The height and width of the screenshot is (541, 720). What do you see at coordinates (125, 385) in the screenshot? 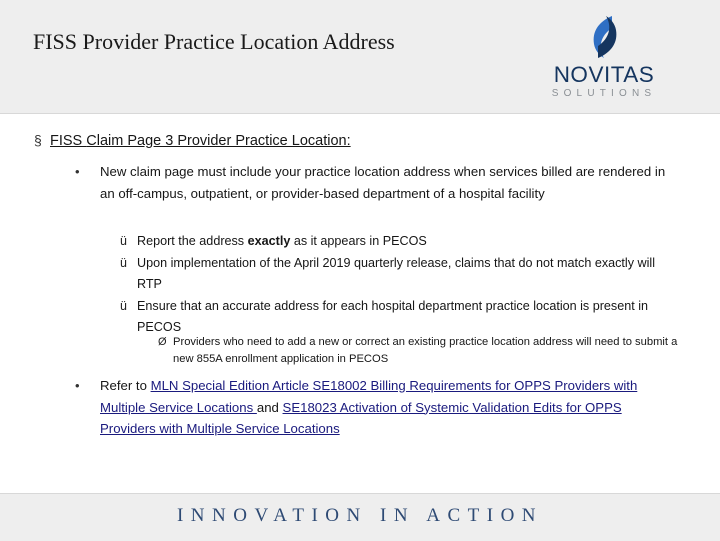
I see `refer-to-label: Refer to` at bounding box center [125, 385].